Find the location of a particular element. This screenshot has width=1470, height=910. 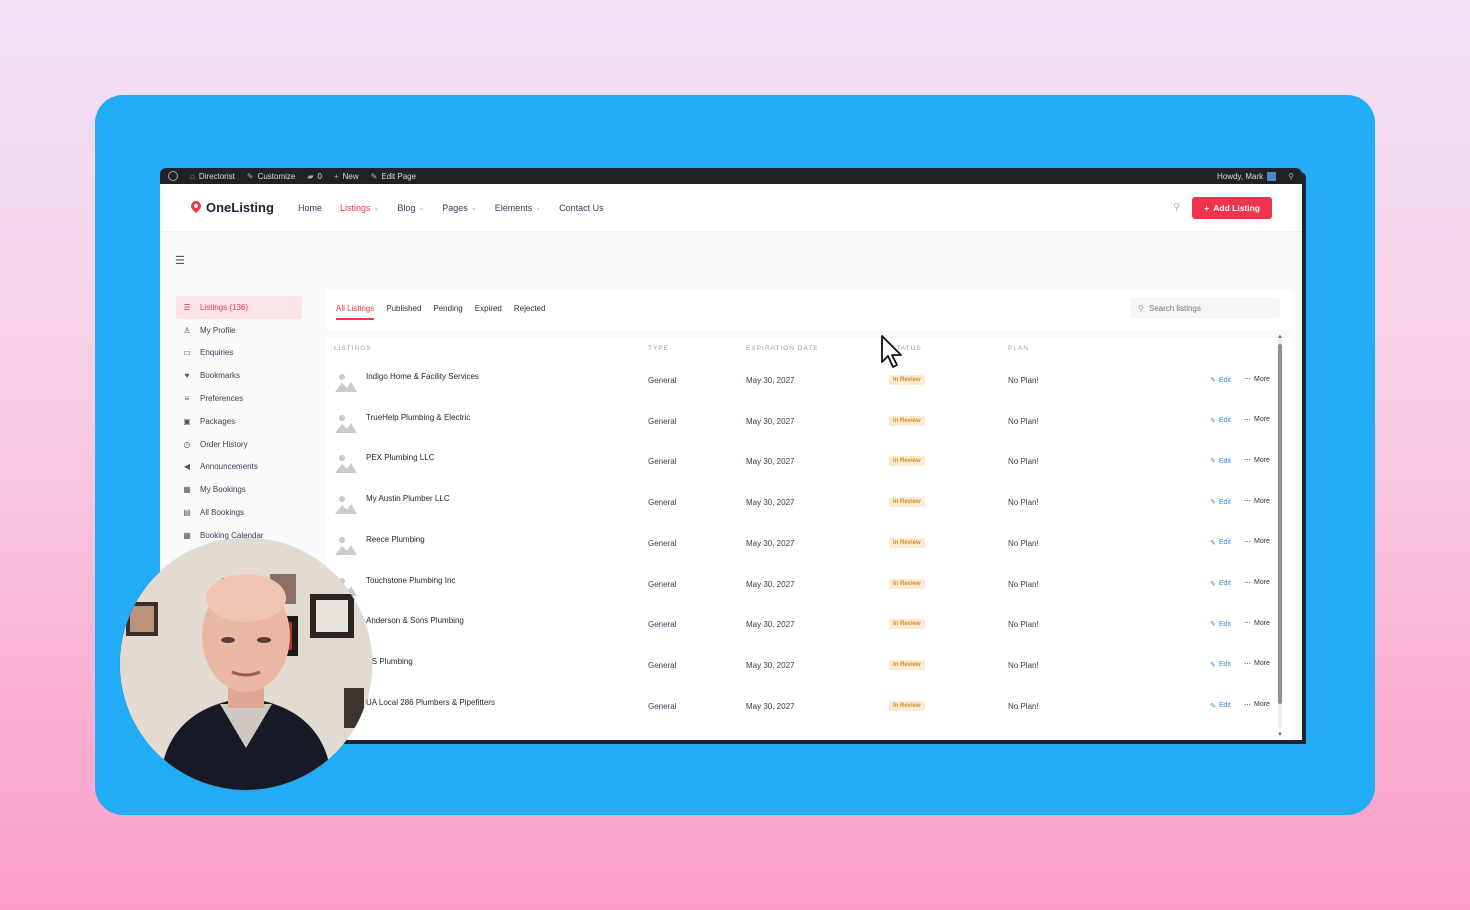

search-box: ⚲ is located at coordinates (1205, 308).